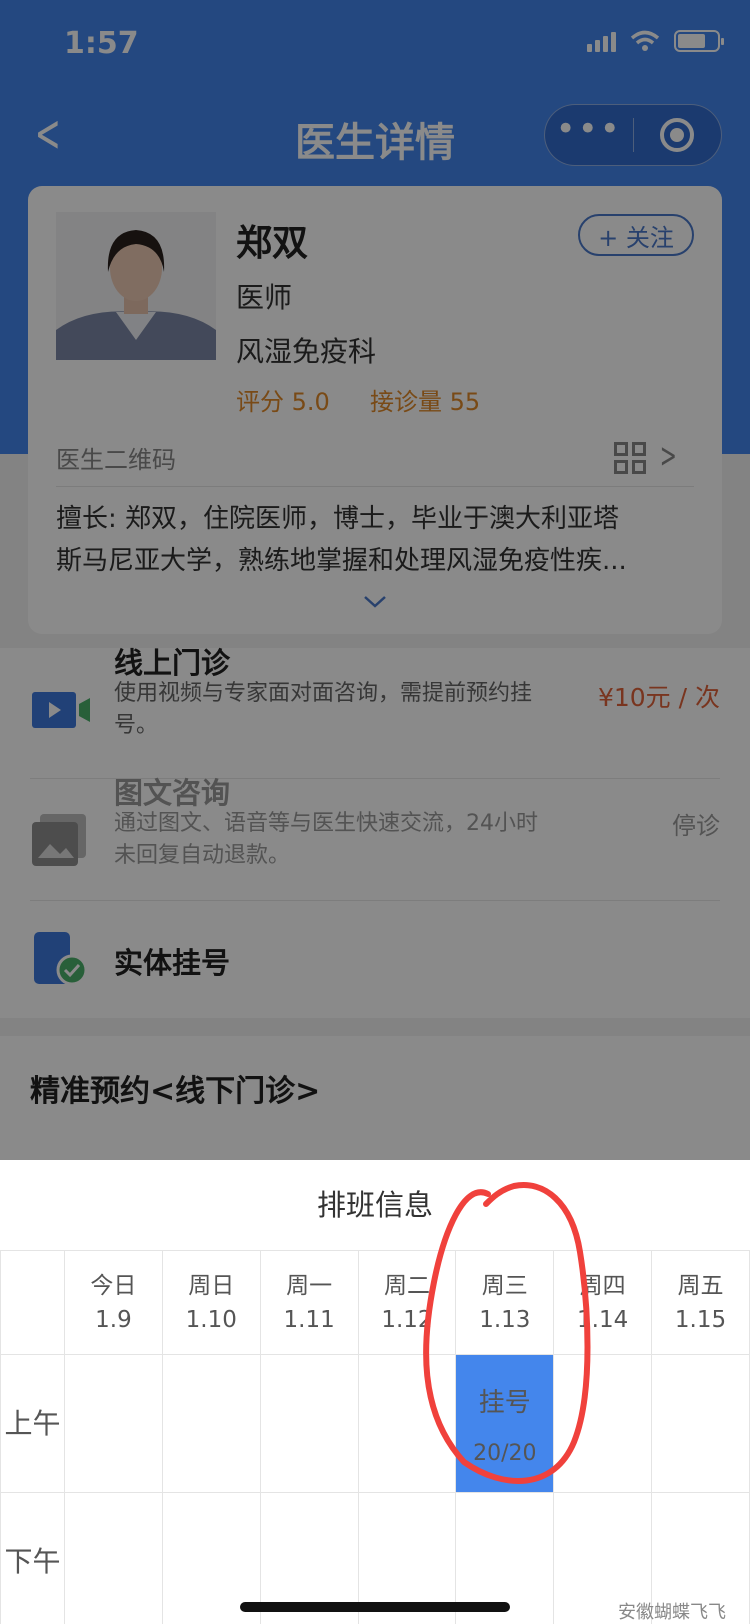  Describe the element at coordinates (32, 1423) in the screenshot. I see `morning-label: 上午` at that location.